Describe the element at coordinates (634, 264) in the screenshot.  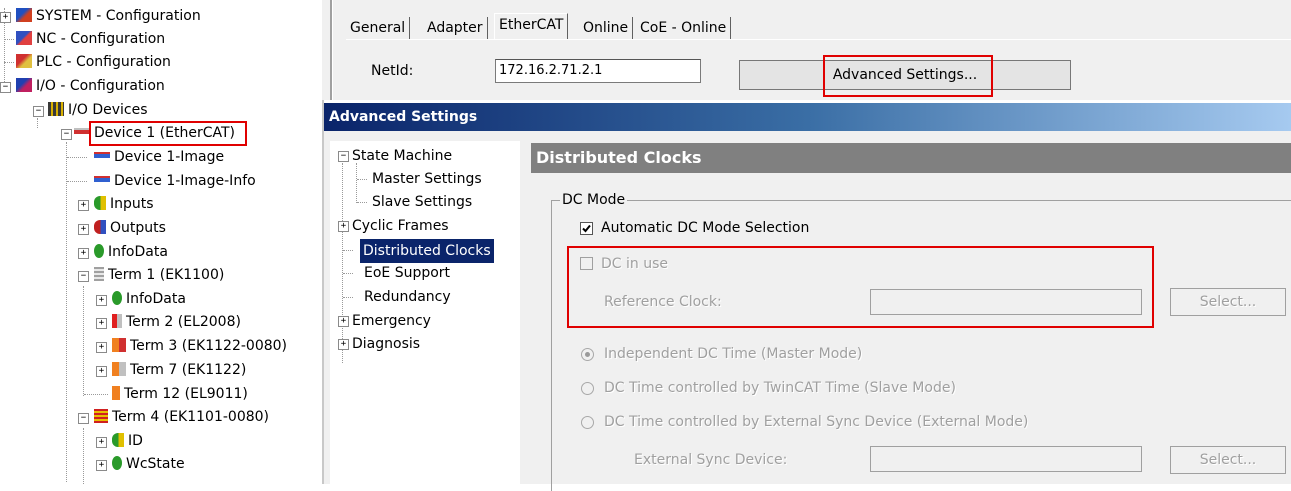
I see `dc-in-use-label: DC in use` at that location.